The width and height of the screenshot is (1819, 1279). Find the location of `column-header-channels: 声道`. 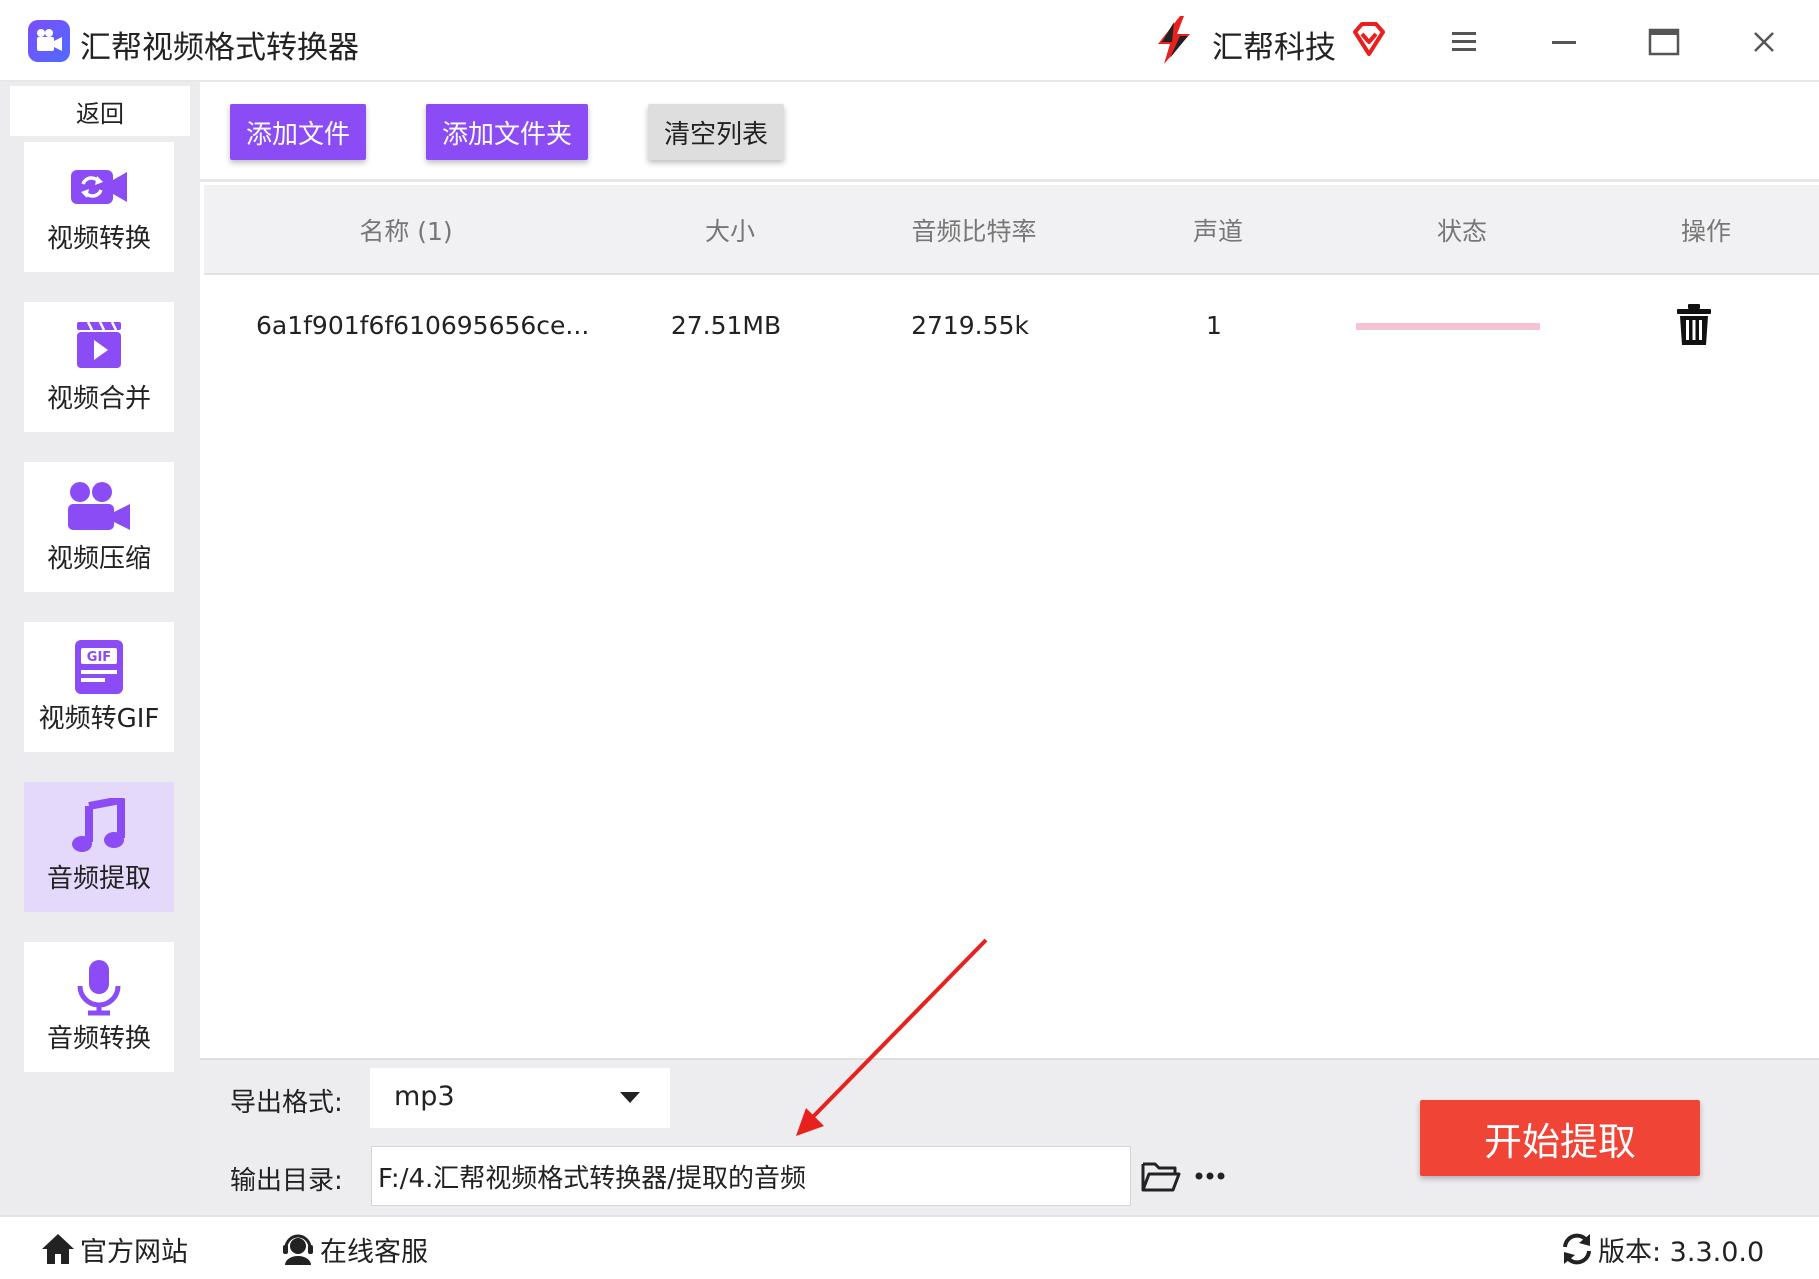

column-header-channels: 声道 is located at coordinates (1217, 231).